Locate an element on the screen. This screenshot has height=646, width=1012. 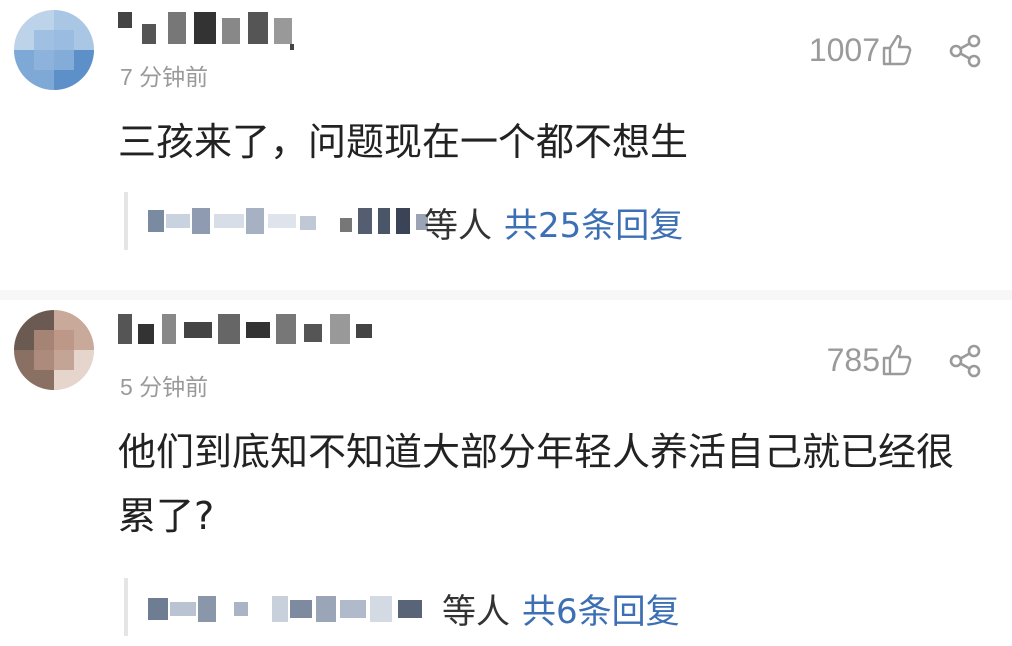
reply-summary: 等人 共6条回复 is located at coordinates (476, 607).